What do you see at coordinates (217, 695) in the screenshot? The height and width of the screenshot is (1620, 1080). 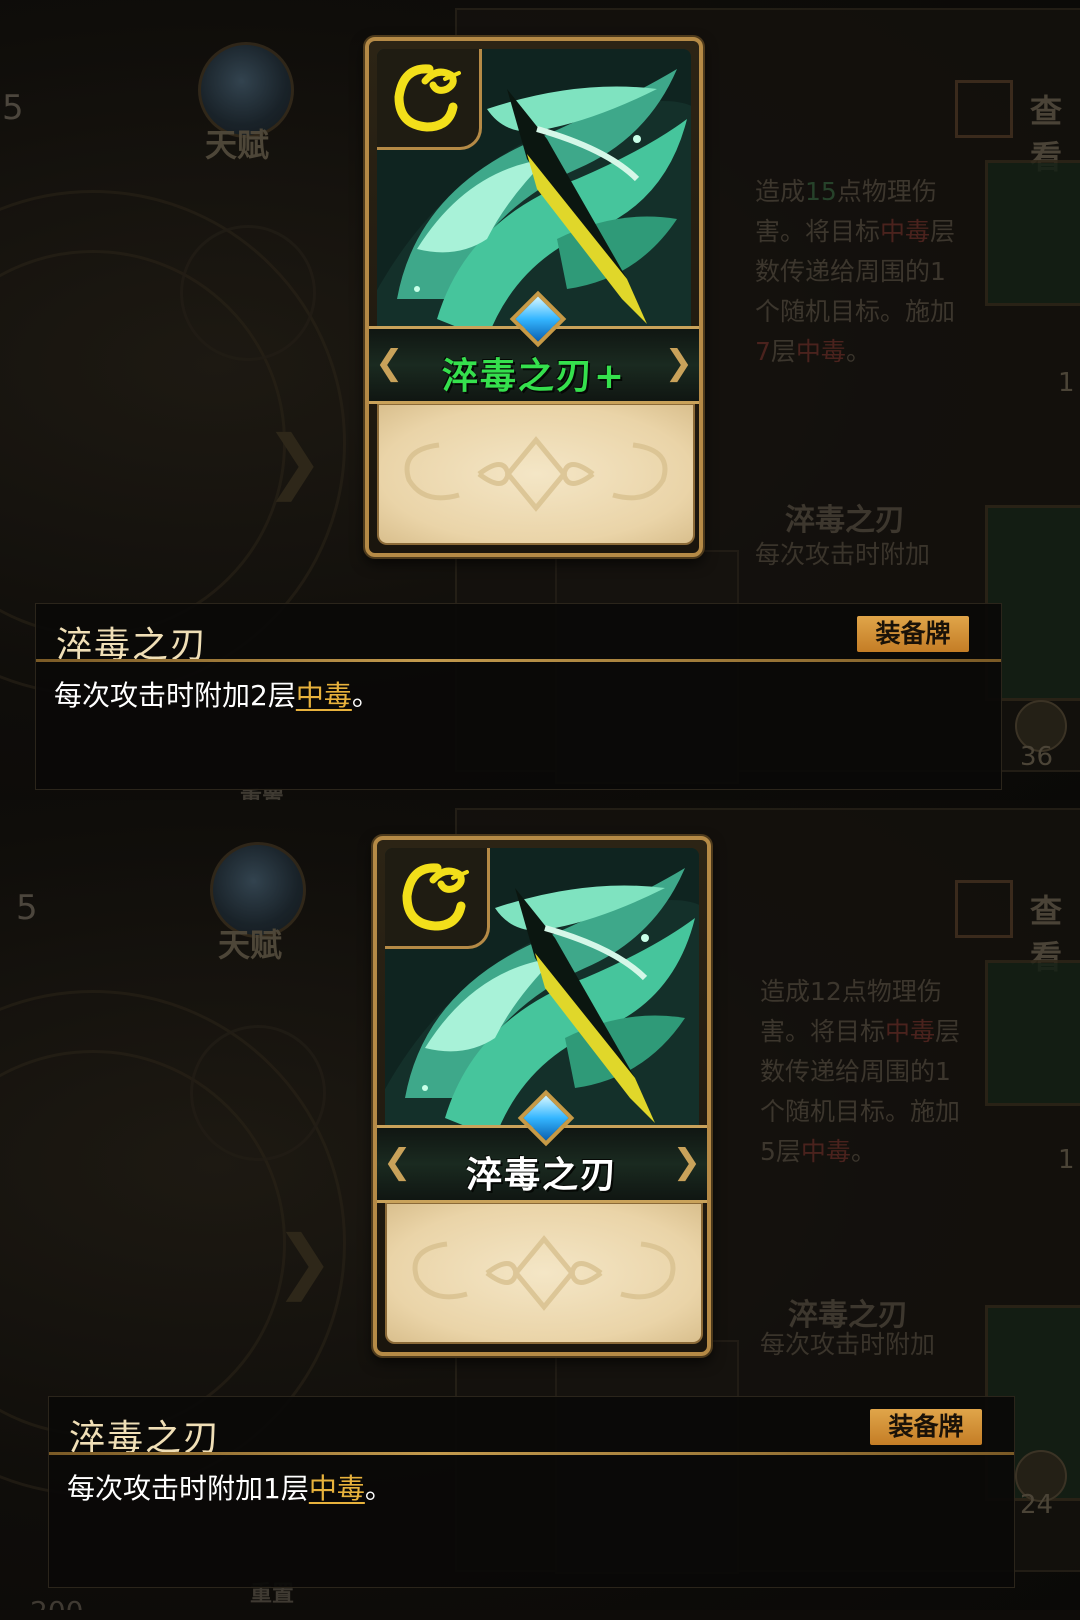 I see `card-info-description: 每次攻击时附加2层中毒。` at bounding box center [217, 695].